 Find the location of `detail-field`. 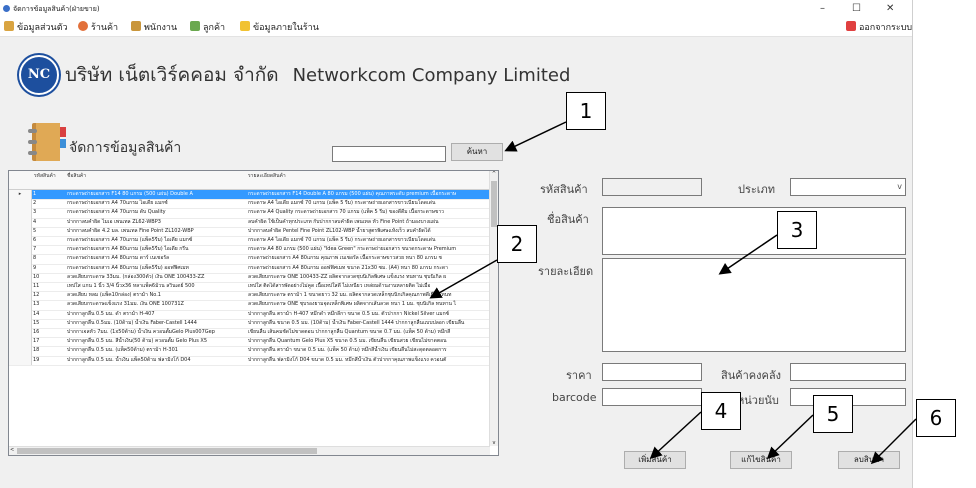

detail-field is located at coordinates (754, 305).